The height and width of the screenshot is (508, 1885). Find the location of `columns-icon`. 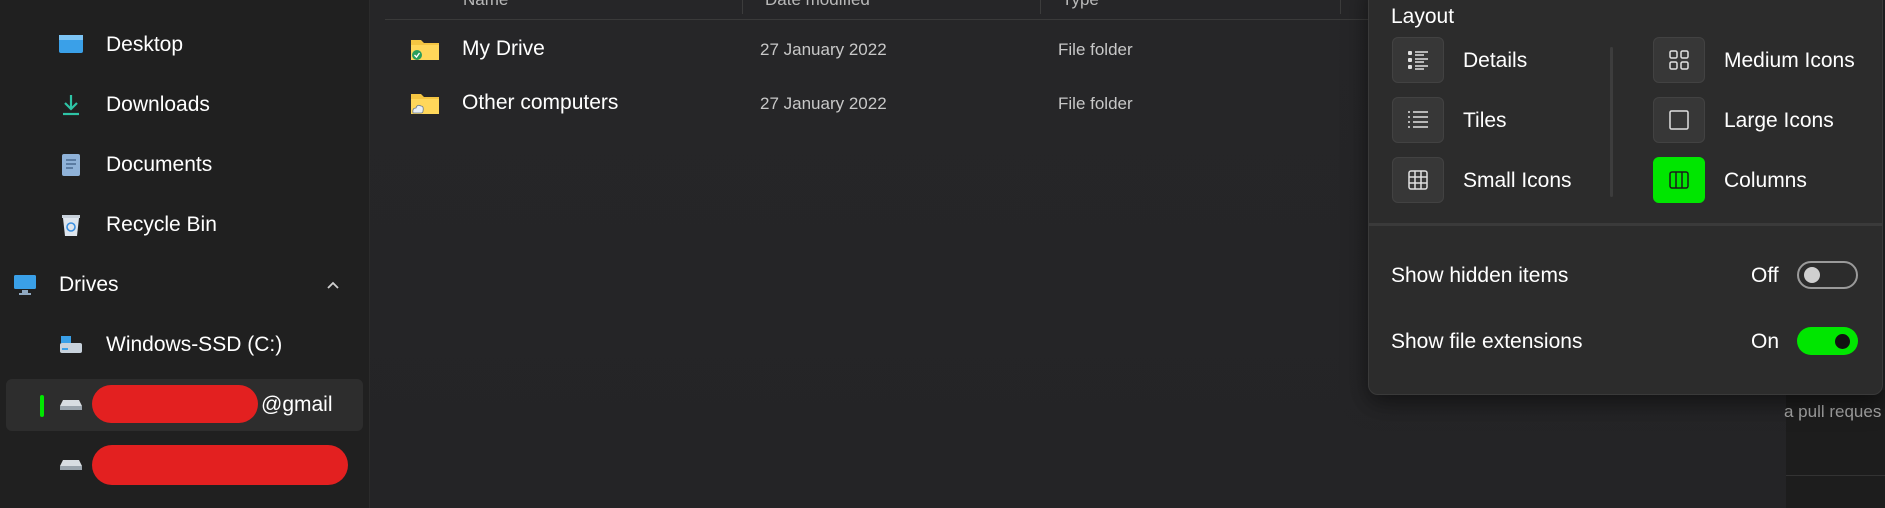

columns-icon is located at coordinates (1679, 180).